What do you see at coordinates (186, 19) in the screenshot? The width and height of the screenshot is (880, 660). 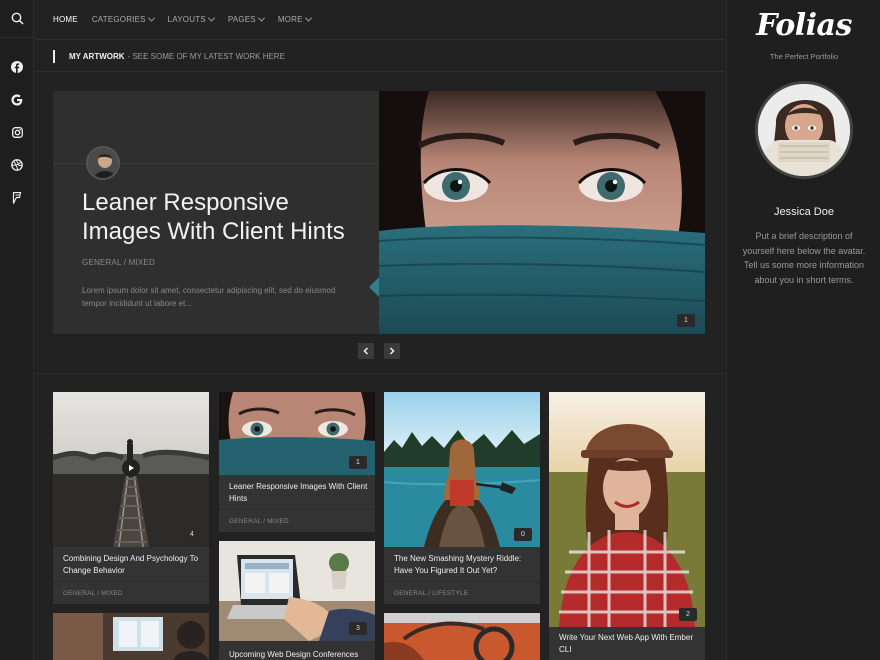 I see `nav-layouts-label: LAYOUTS` at bounding box center [186, 19].